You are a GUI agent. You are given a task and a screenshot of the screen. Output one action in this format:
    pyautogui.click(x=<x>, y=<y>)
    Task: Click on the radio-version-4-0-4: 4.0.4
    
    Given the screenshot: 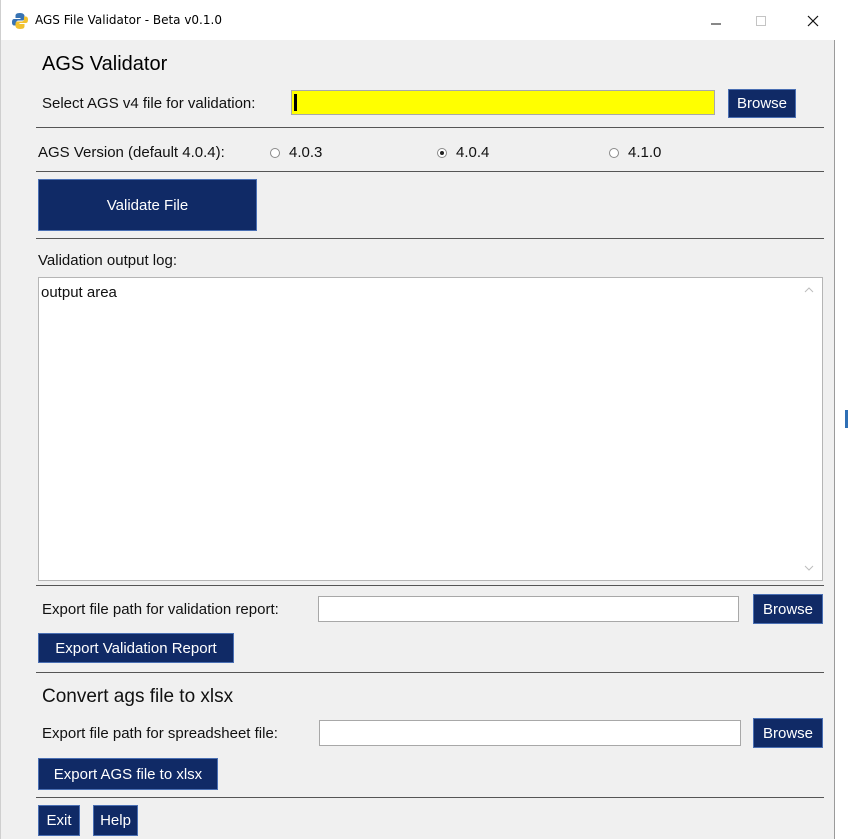 What is the action you would take?
    pyautogui.click(x=463, y=152)
    